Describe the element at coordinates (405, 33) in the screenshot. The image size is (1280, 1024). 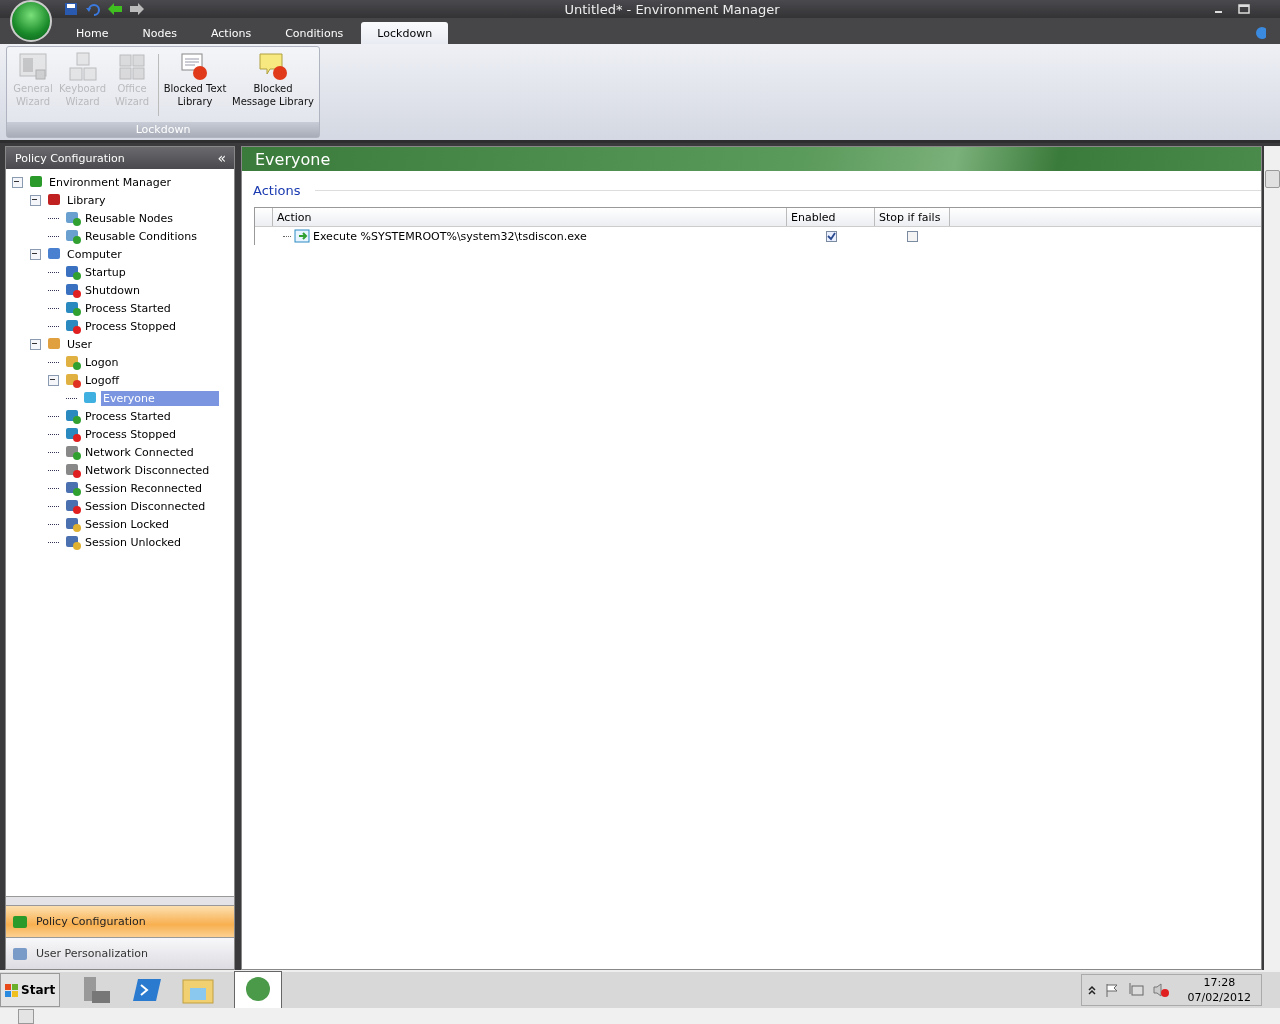
I see `ribbon-tab: Lockdown` at that location.